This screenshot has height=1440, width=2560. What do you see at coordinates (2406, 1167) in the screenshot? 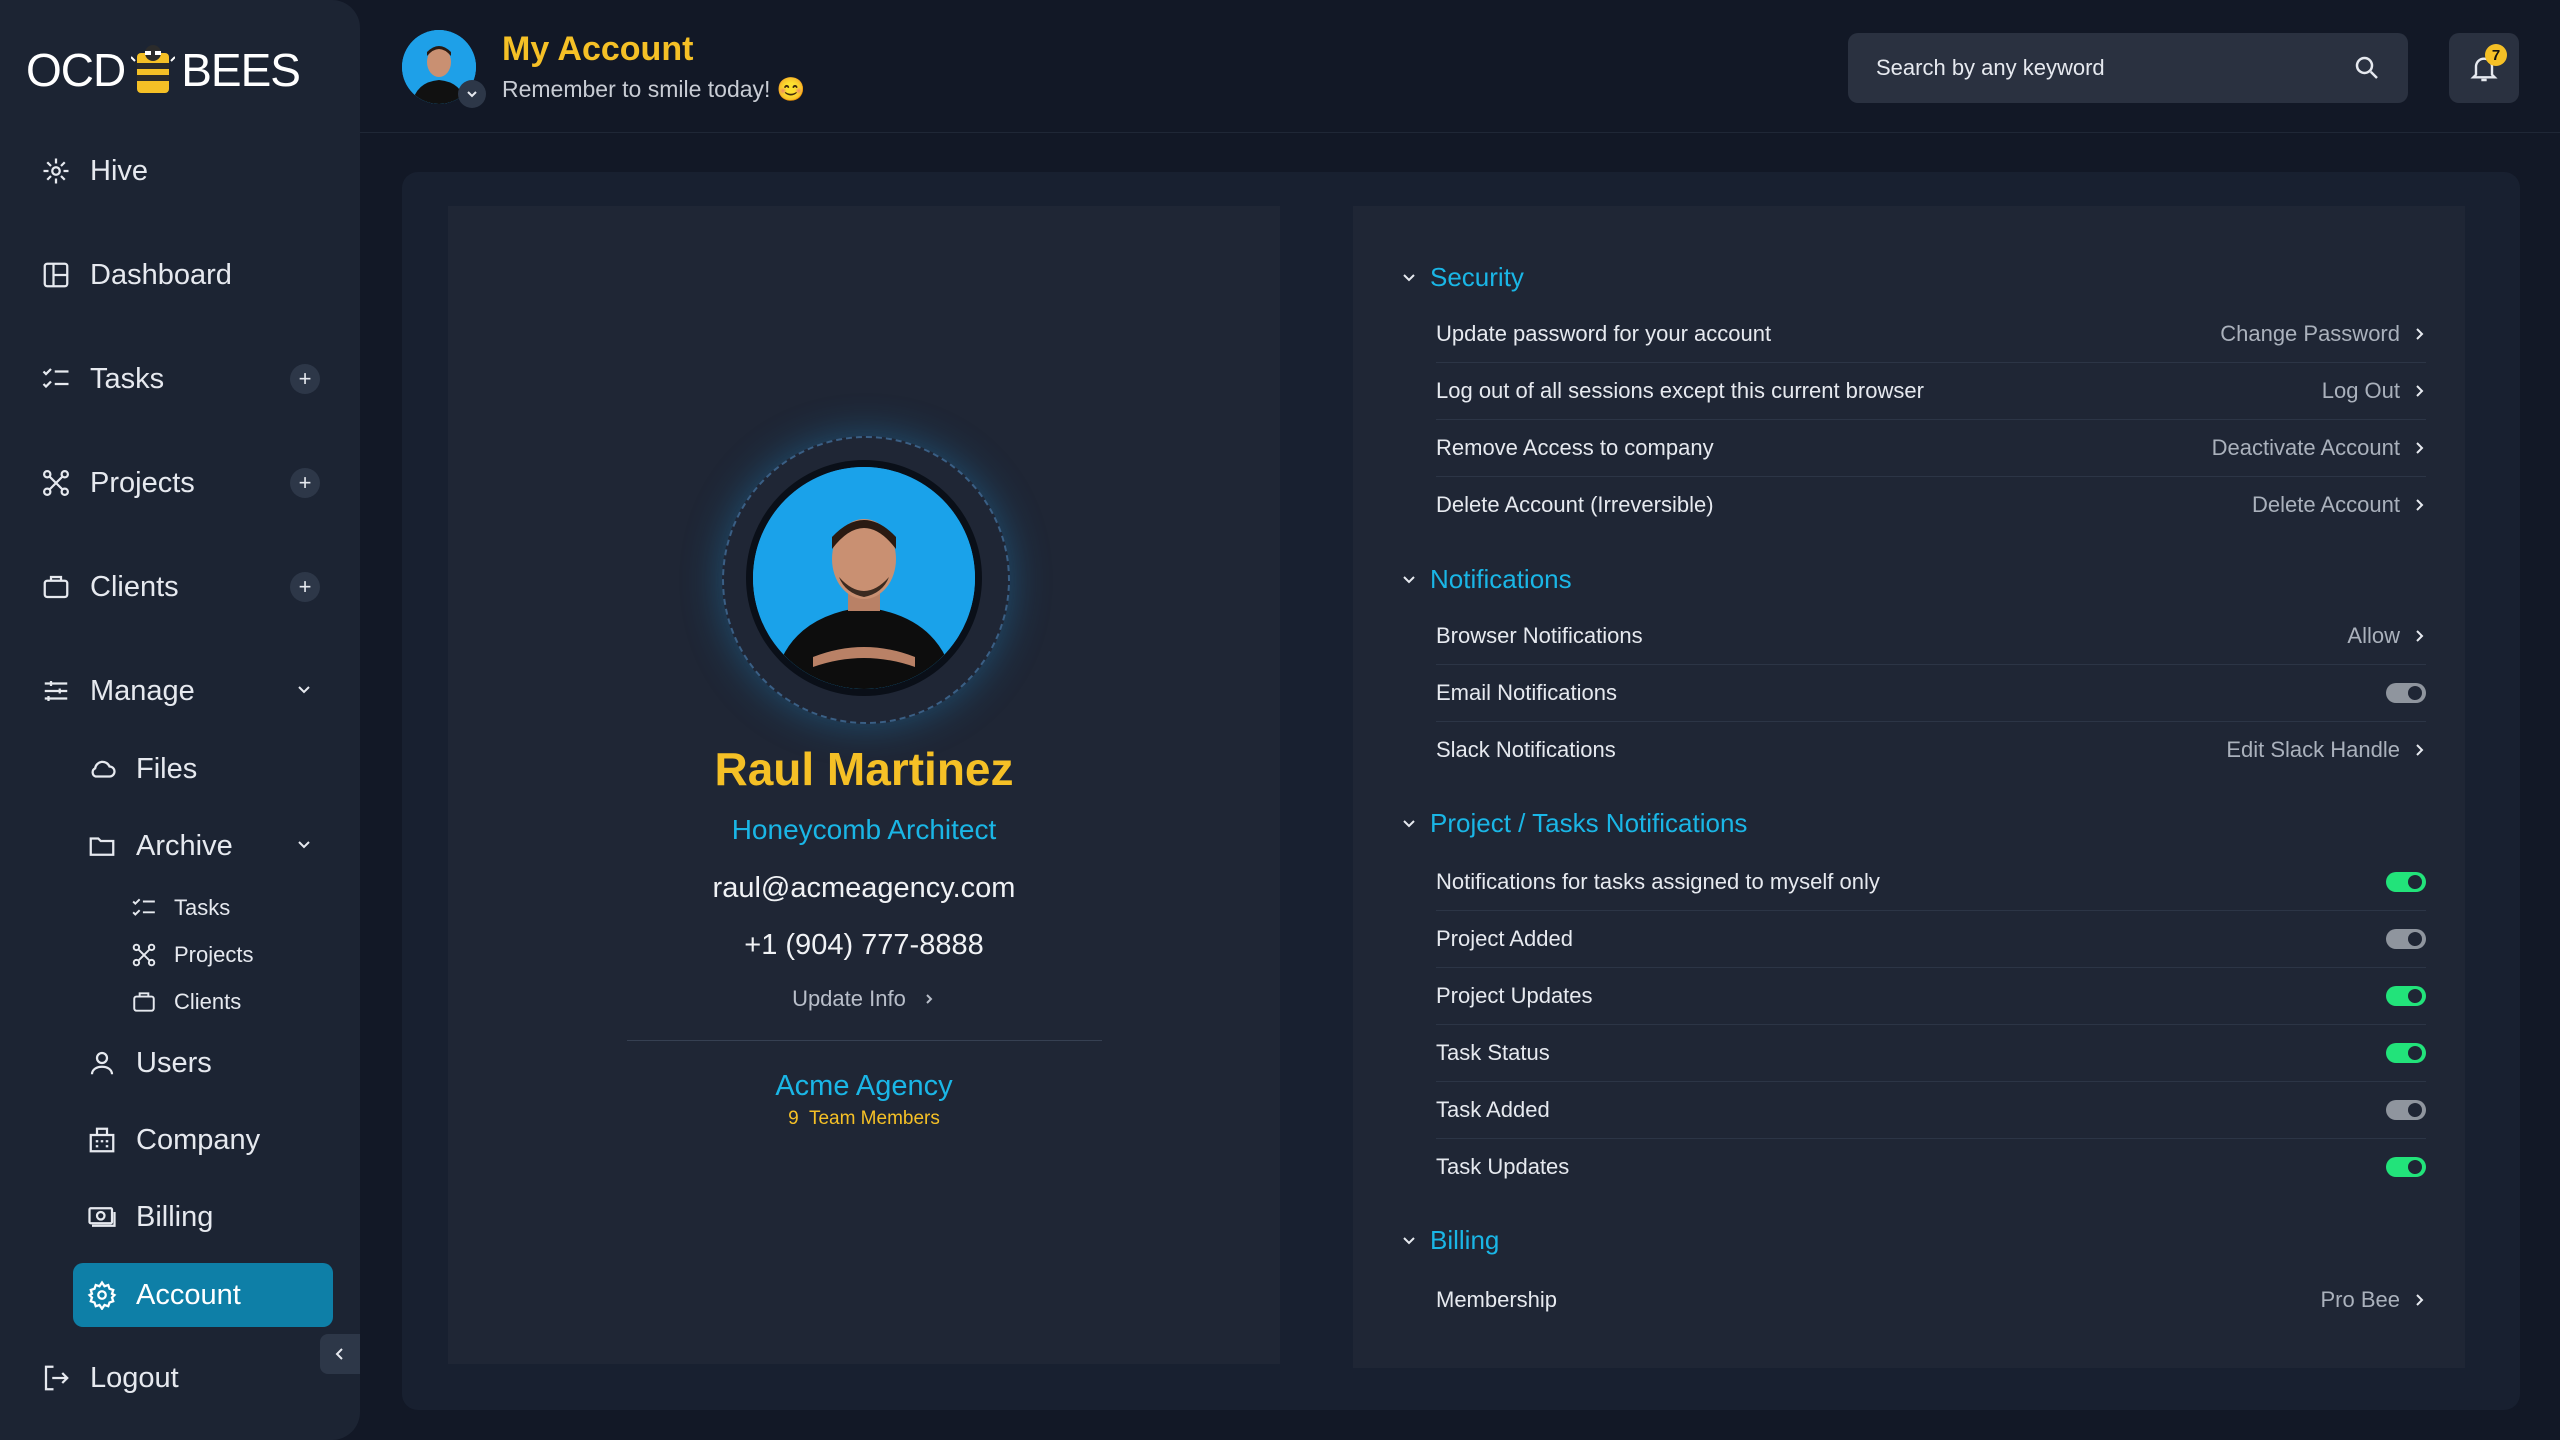
I see `task-updates-toggle` at bounding box center [2406, 1167].